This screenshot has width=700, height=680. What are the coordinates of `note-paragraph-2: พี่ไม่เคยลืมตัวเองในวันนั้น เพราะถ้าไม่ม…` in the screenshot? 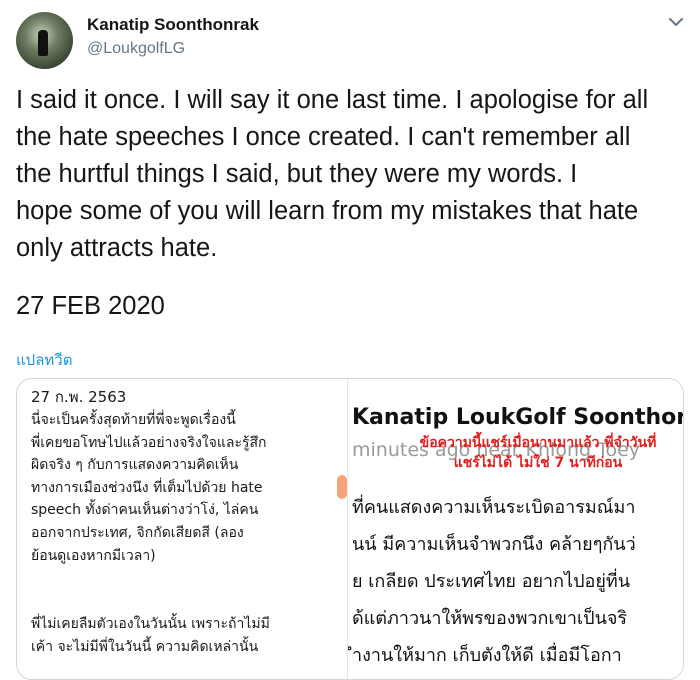 It's located at (187, 635).